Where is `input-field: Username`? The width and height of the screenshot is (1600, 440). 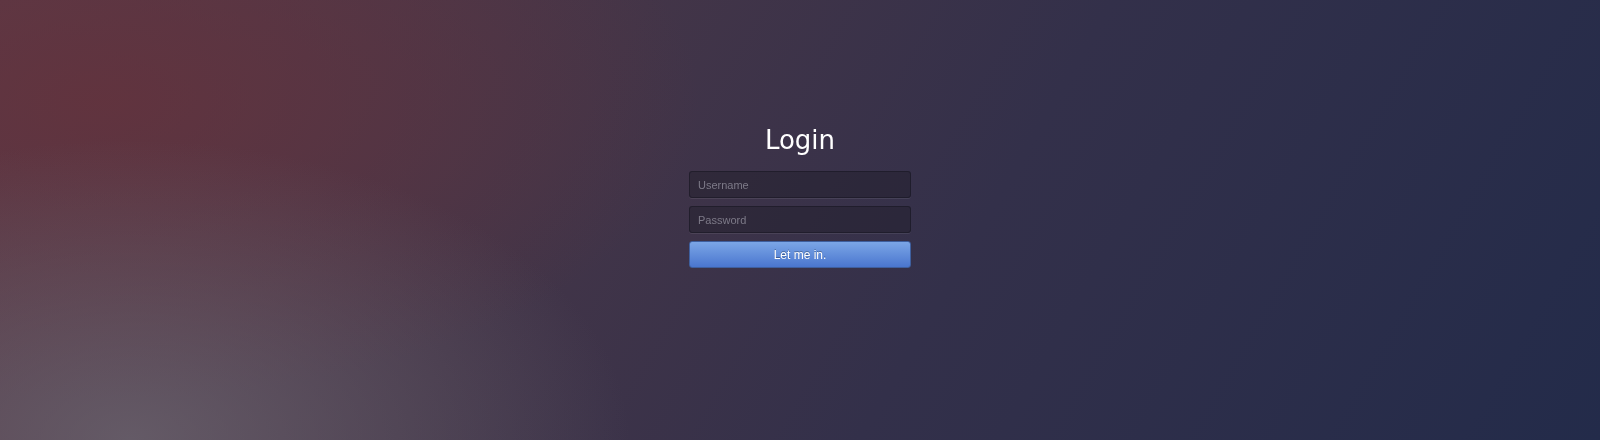
input-field: Username is located at coordinates (800, 184).